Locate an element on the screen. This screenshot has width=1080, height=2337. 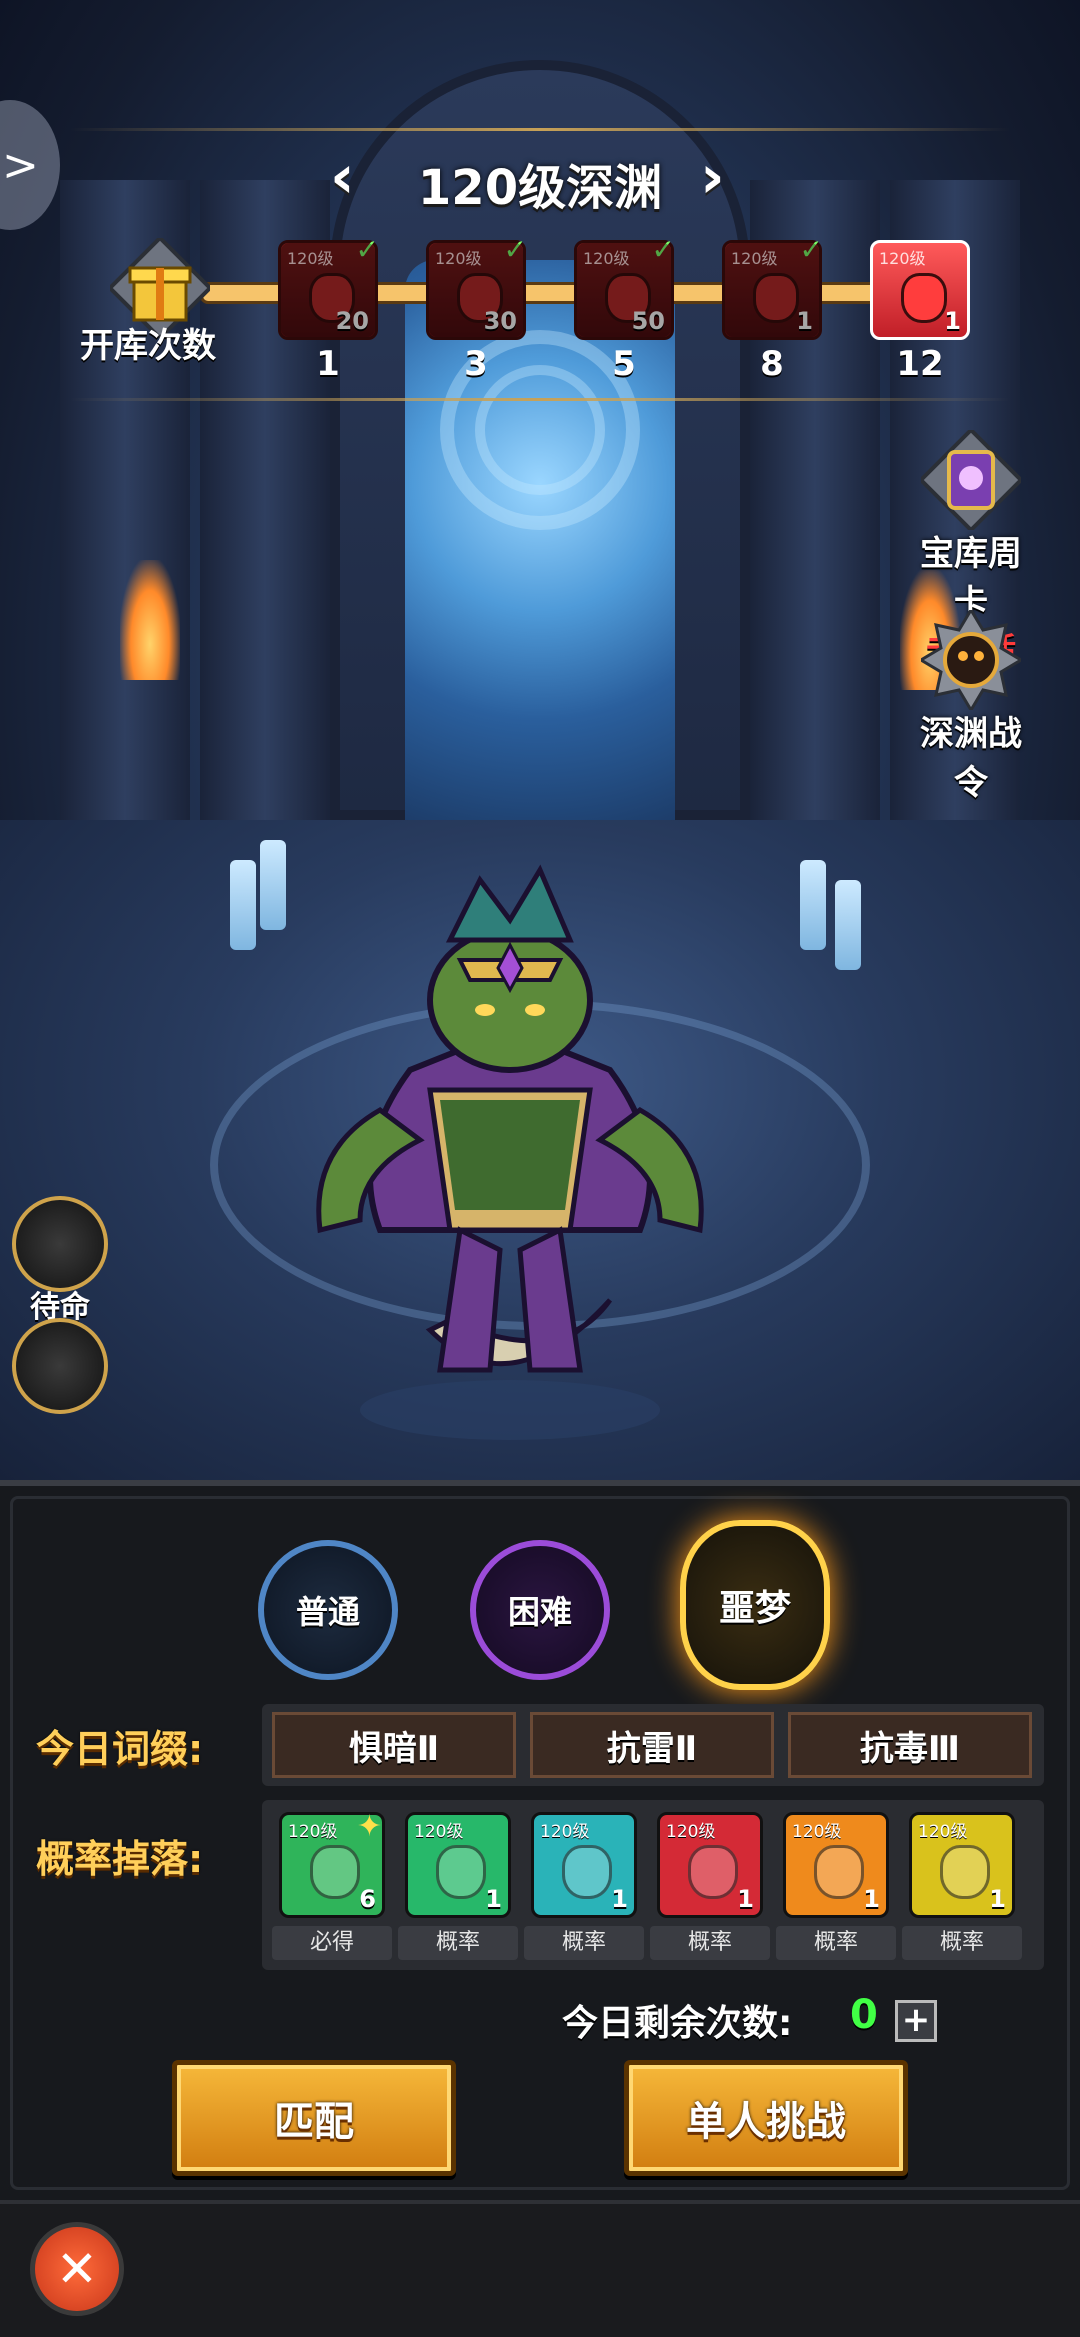
affix-item: 抗雷Ⅱ is located at coordinates (652, 1745).